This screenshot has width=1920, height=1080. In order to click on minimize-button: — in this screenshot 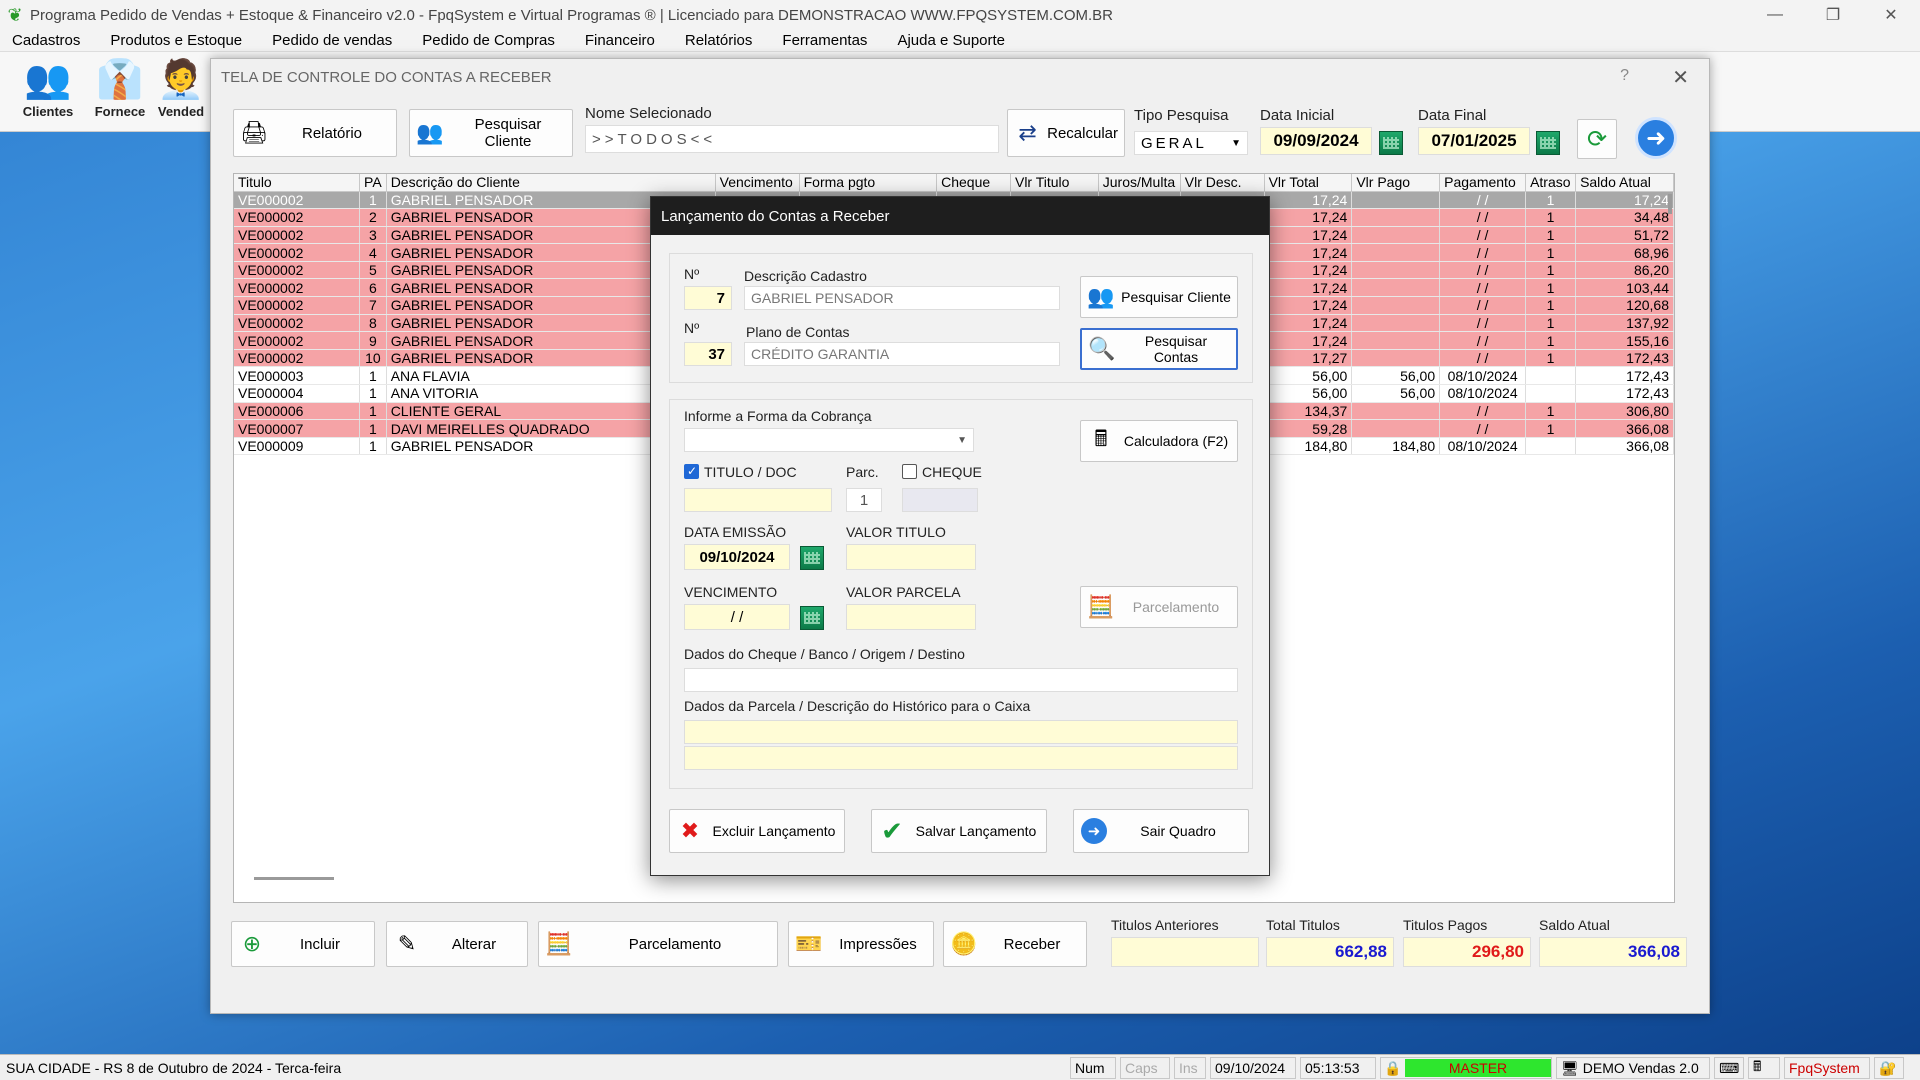, I will do `click(1775, 15)`.